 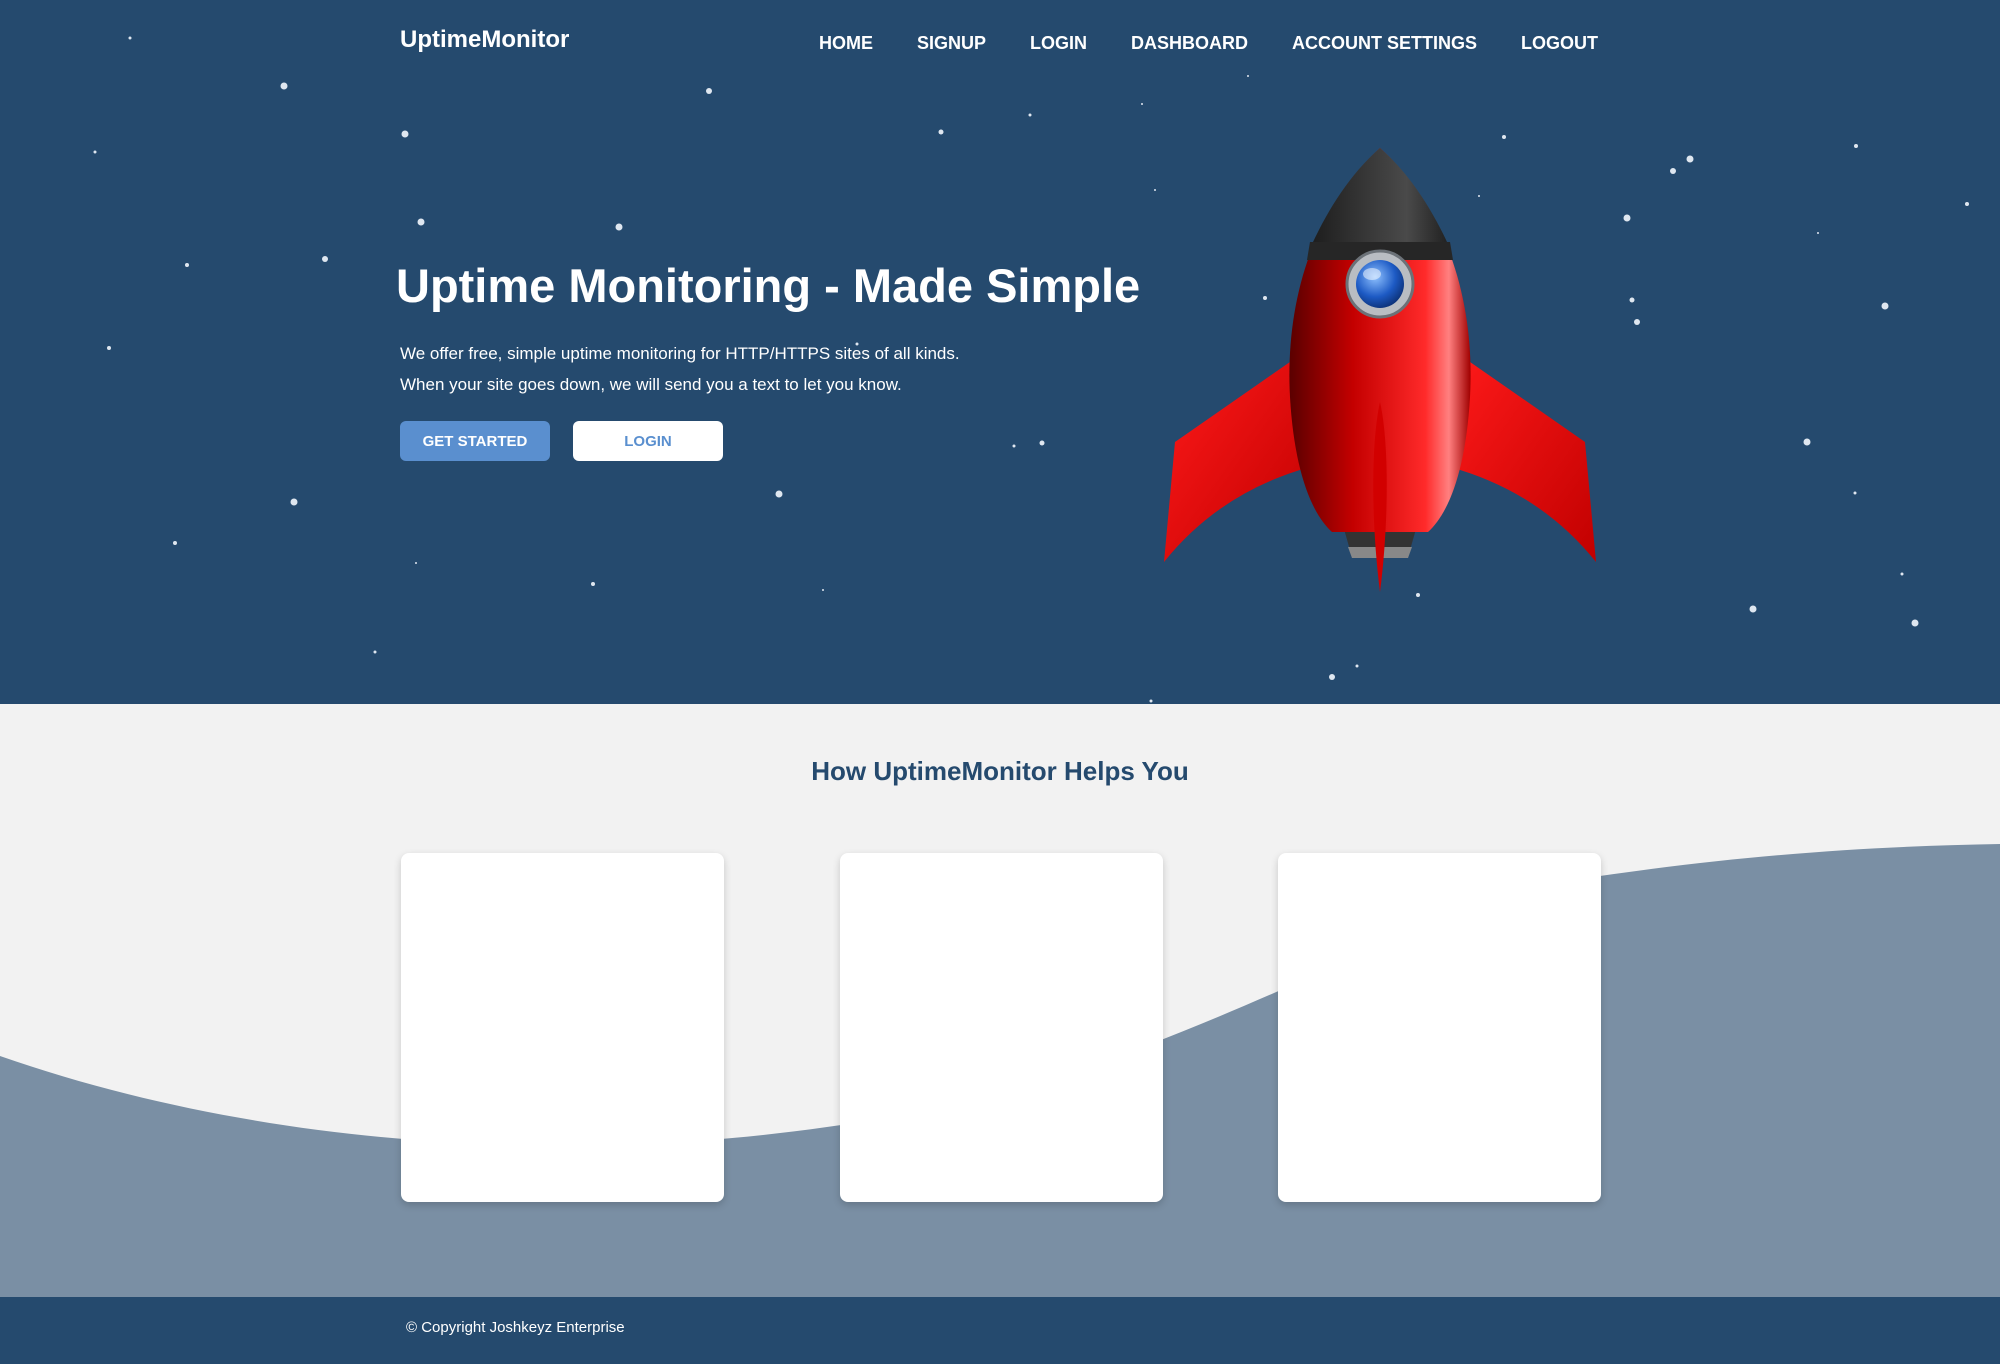 What do you see at coordinates (484, 40) in the screenshot?
I see `brand-logo: UptimeMonitor` at bounding box center [484, 40].